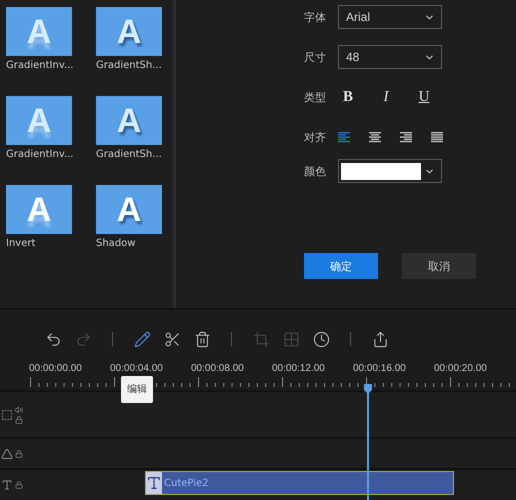 The height and width of the screenshot is (500, 516). Describe the element at coordinates (461, 368) in the screenshot. I see `time-label: 00:00:20.00` at that location.